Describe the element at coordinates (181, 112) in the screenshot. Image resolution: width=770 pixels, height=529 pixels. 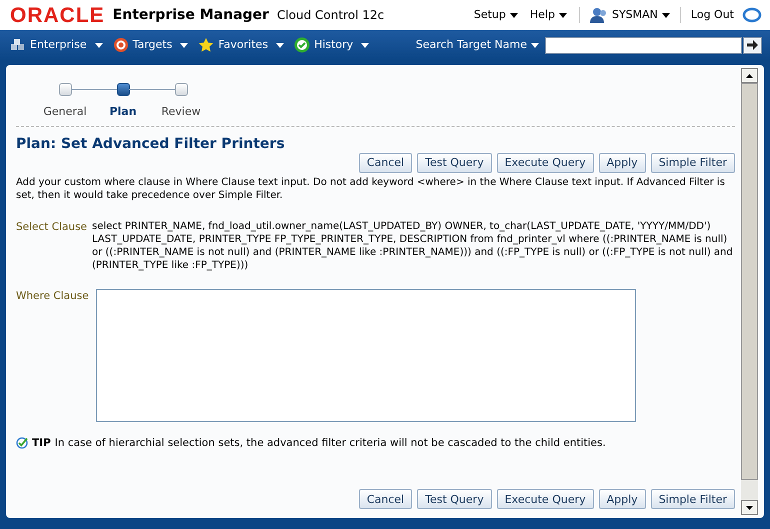
I see `train-step-label: Review` at that location.